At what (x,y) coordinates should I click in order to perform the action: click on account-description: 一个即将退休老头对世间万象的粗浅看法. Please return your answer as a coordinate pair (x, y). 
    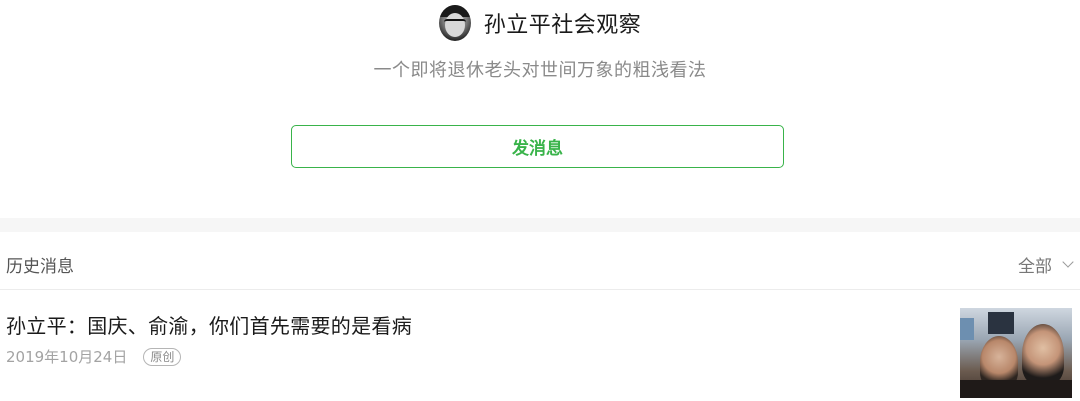
    Looking at the image, I should click on (540, 70).